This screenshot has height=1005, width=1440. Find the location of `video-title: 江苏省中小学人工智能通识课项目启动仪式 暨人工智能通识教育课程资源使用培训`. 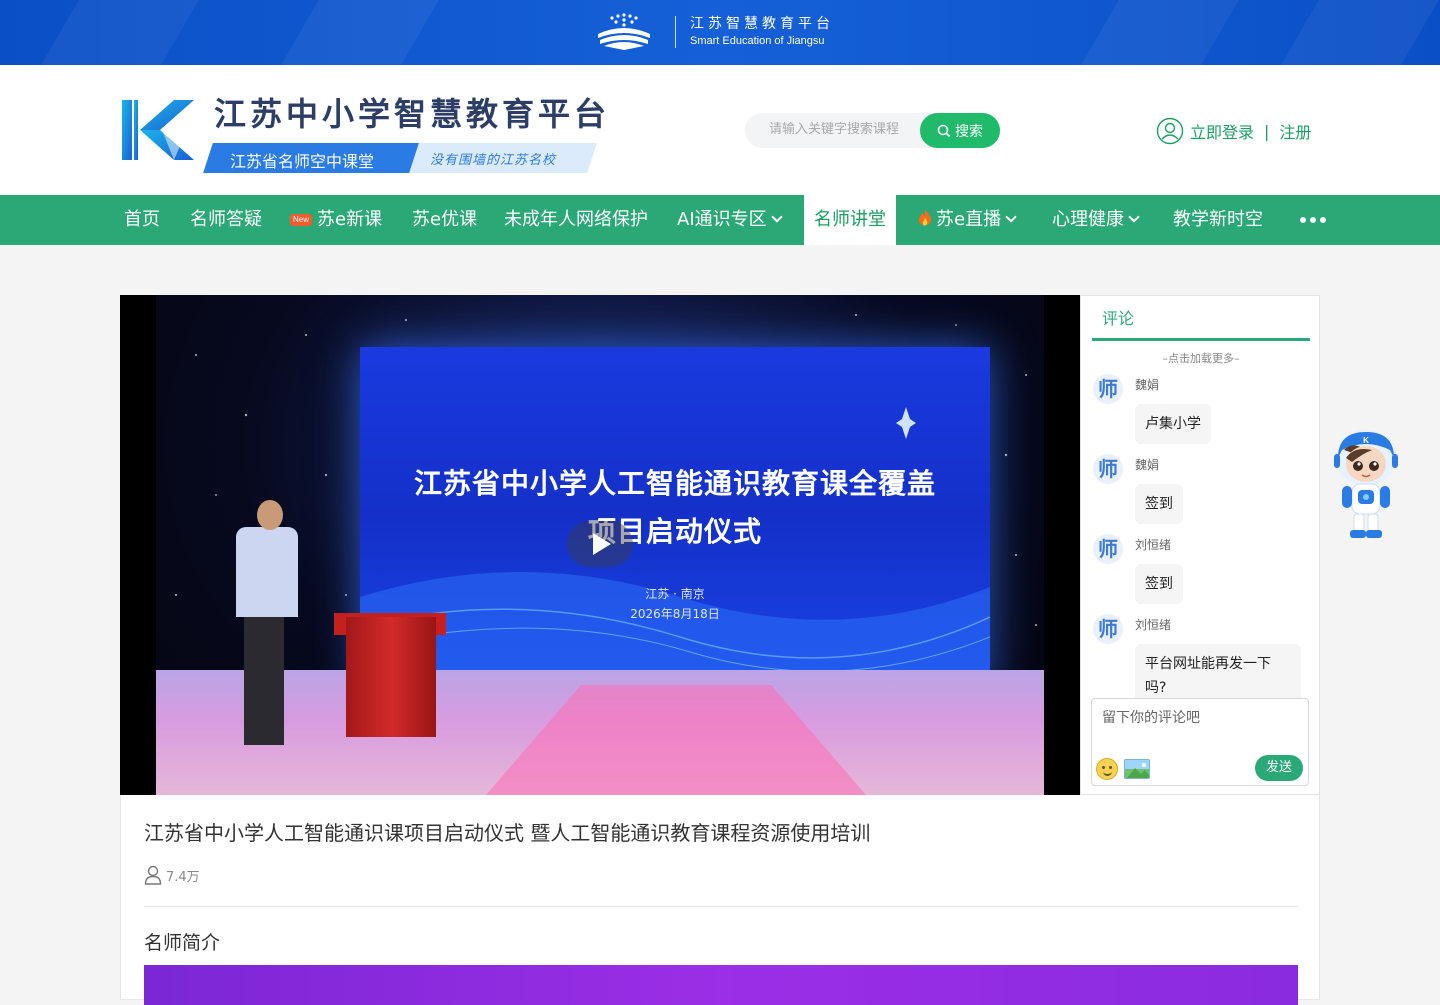

video-title: 江苏省中小学人工智能通识课项目启动仪式 暨人工智能通识教育课程资源使用培训 is located at coordinates (507, 833).